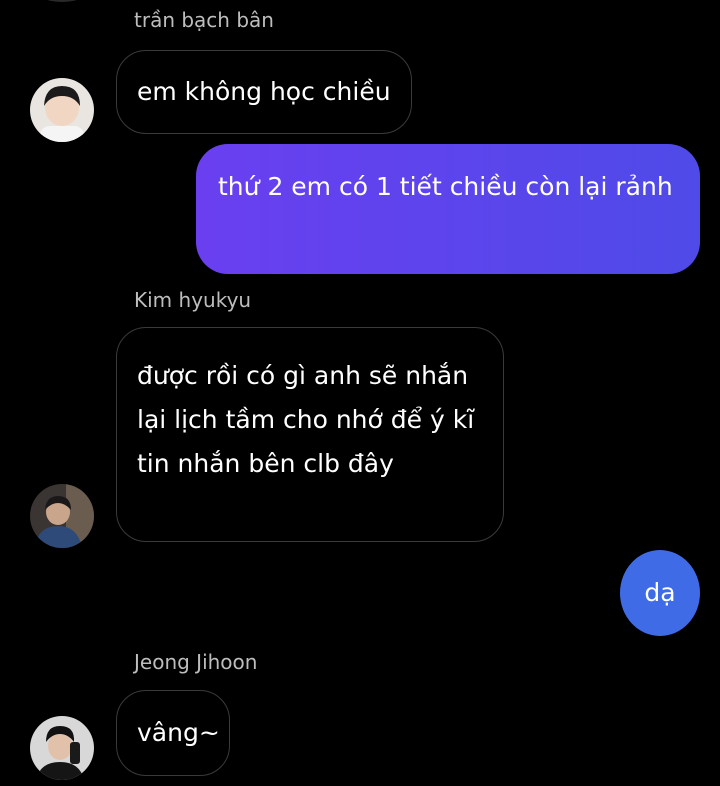  I want to click on cut-off-avatar, so click(62, 1).